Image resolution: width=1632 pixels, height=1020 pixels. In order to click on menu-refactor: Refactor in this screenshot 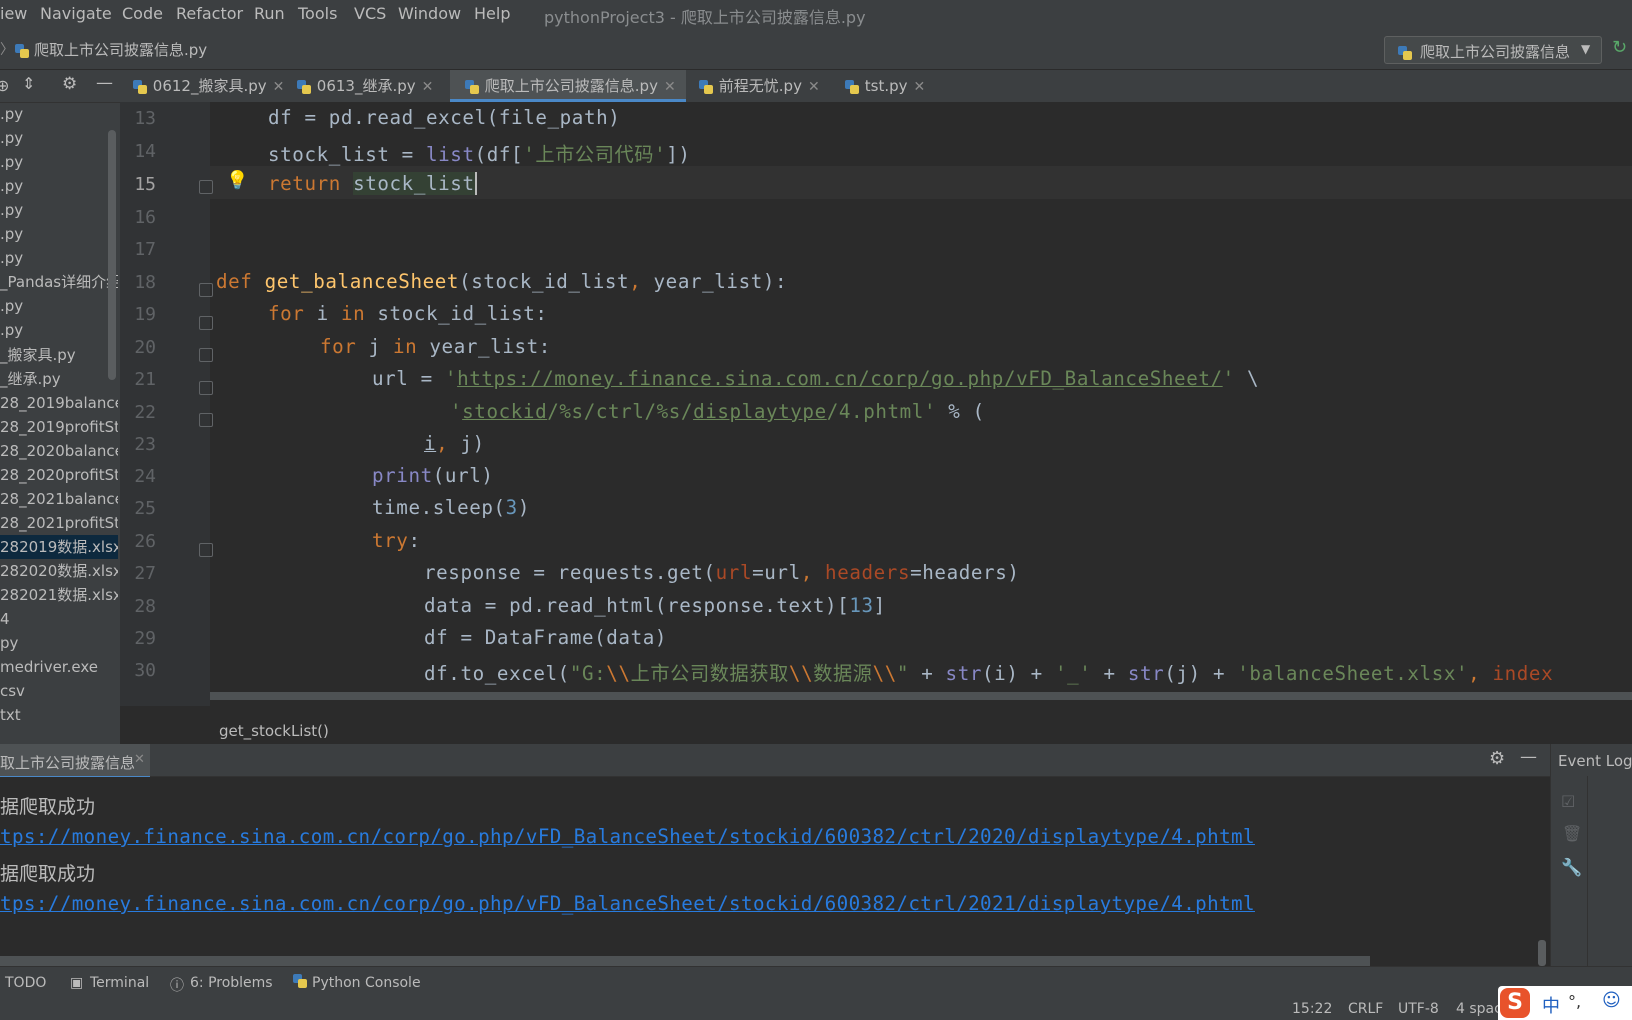, I will do `click(209, 13)`.